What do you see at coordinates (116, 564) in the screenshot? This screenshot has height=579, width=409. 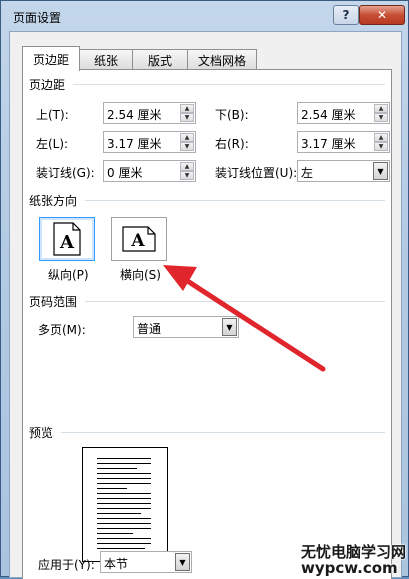 I see `apply-to-value: 本节` at bounding box center [116, 564].